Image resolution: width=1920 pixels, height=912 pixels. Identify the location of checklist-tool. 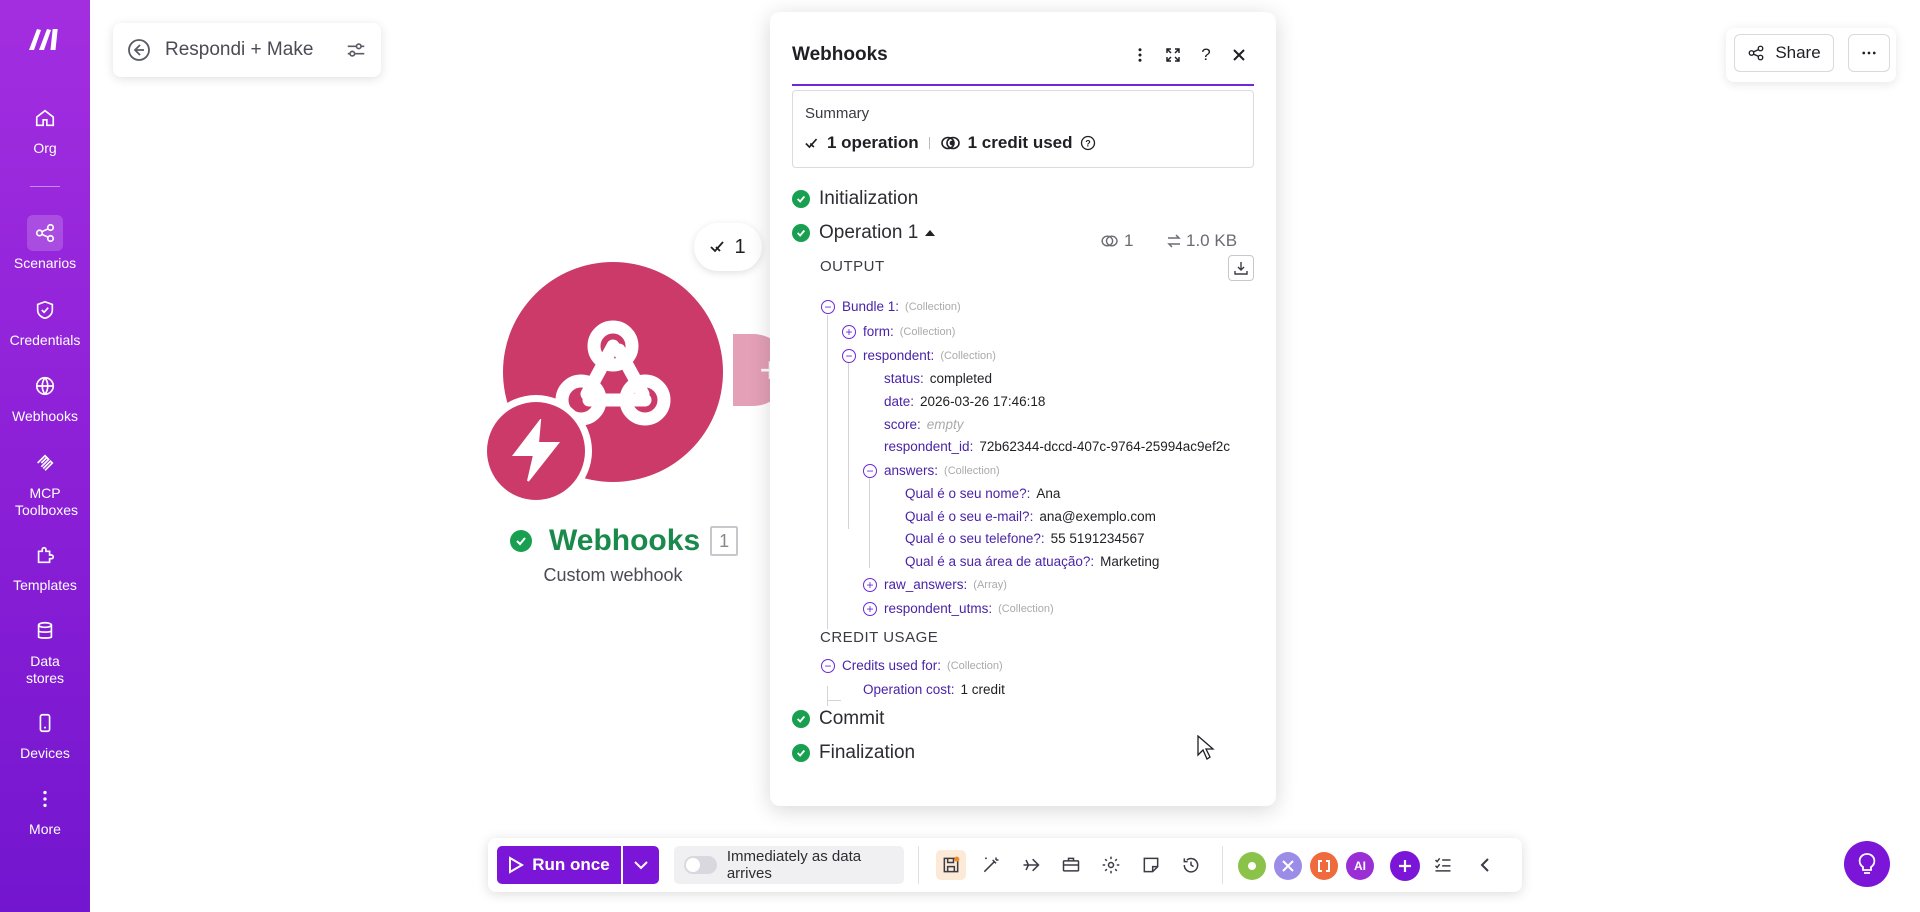
(1443, 865).